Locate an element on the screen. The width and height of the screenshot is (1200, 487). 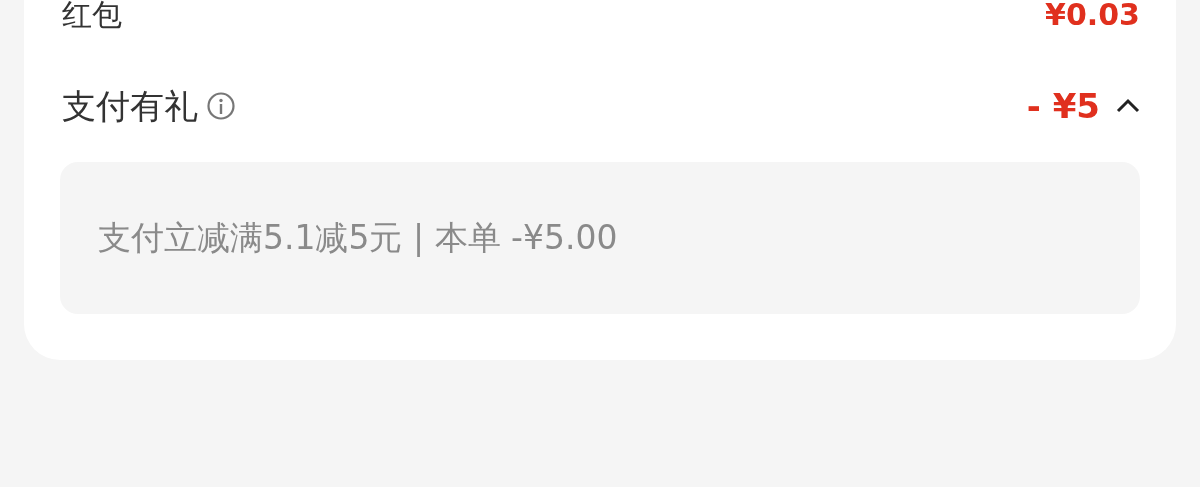
row-label: 红包 is located at coordinates (92, 15).